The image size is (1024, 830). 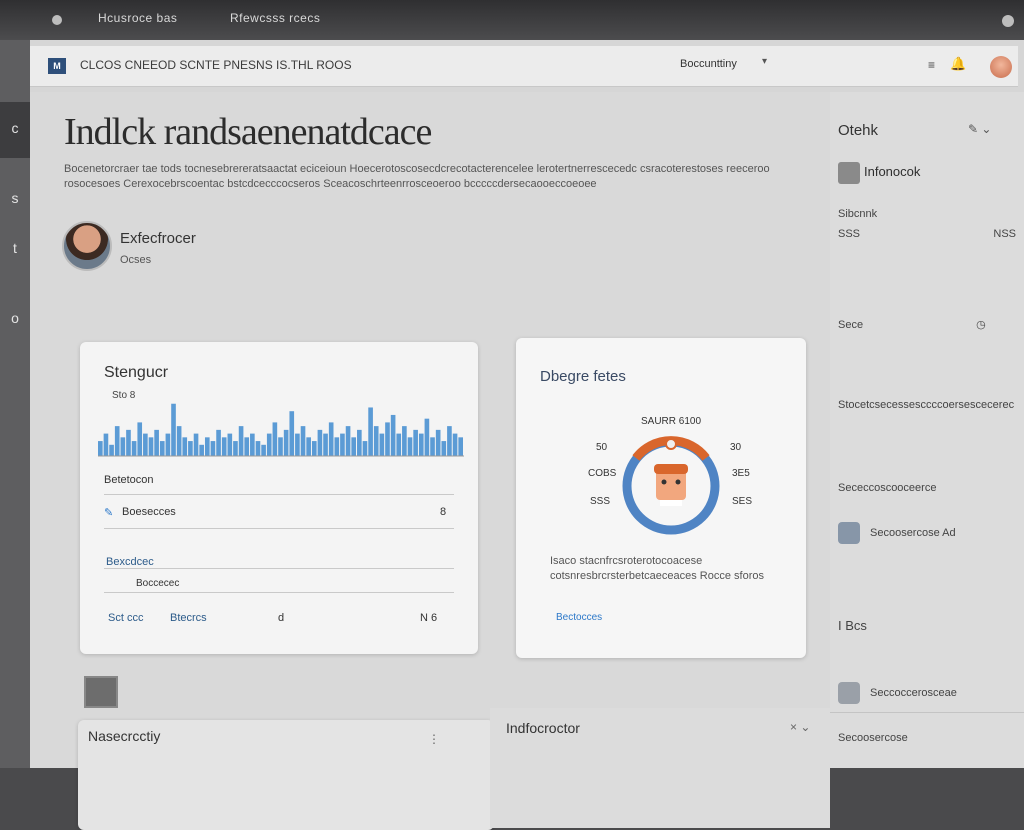 What do you see at coordinates (927, 224) in the screenshot?
I see `right-panel-item: Sibcnnk SSS NSS` at bounding box center [927, 224].